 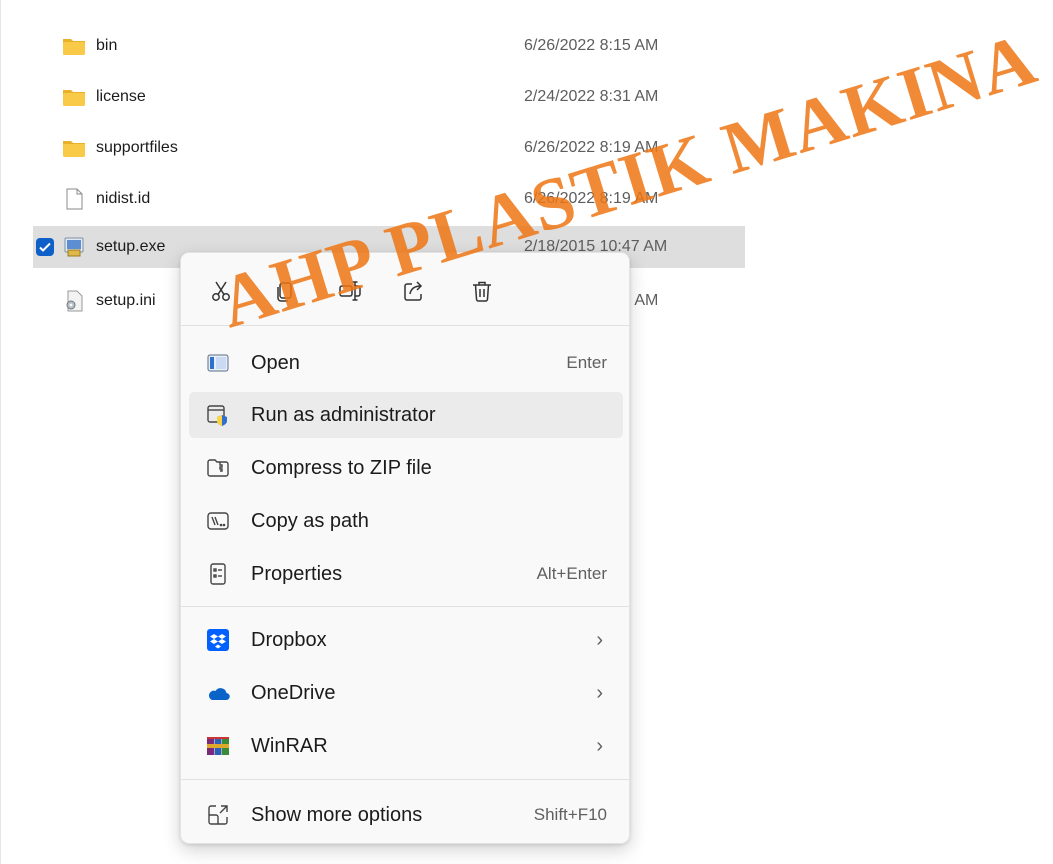 What do you see at coordinates (389, 97) in the screenshot?
I see `file-row-license: license 2/24/2022 8:31 AM` at bounding box center [389, 97].